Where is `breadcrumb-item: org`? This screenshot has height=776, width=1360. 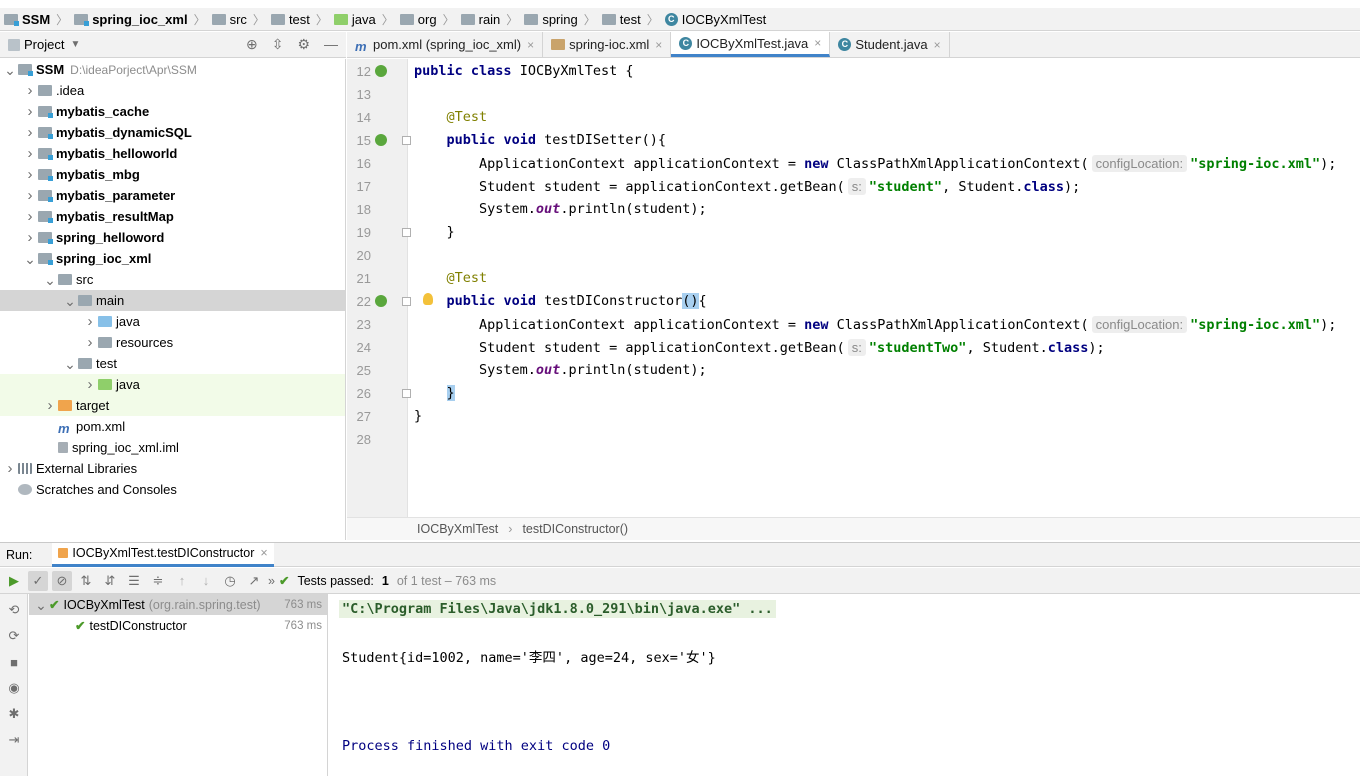 breadcrumb-item: org is located at coordinates (419, 19).